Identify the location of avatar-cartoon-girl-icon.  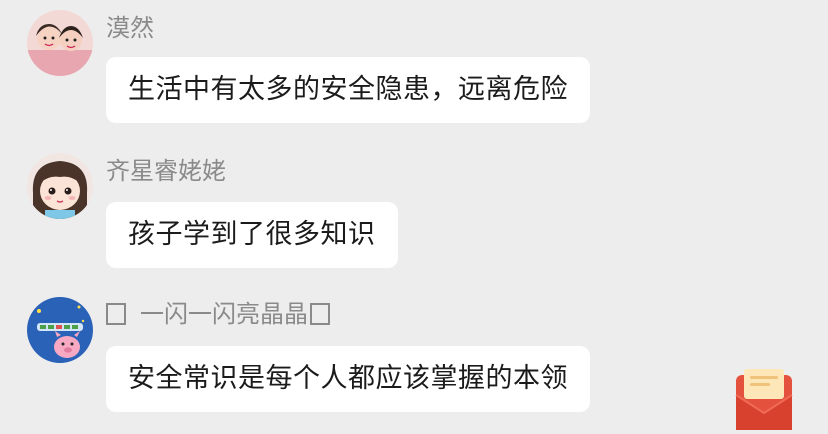
(60, 186).